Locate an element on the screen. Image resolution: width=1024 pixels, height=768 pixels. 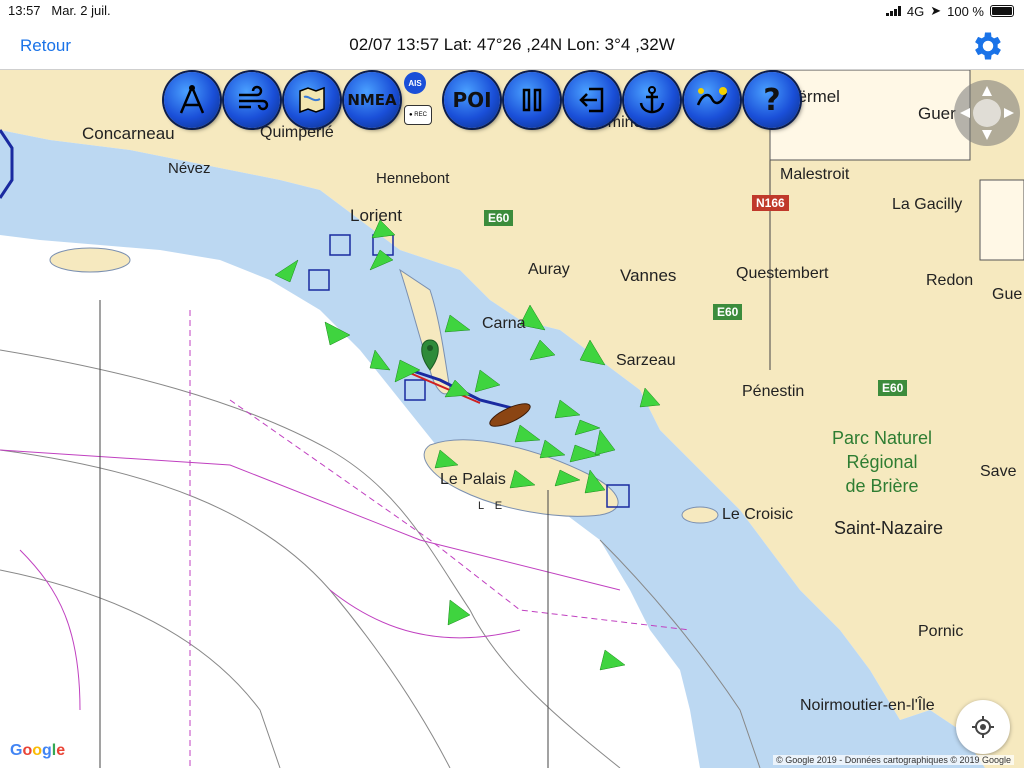
pause-icon is located at coordinates (532, 100).